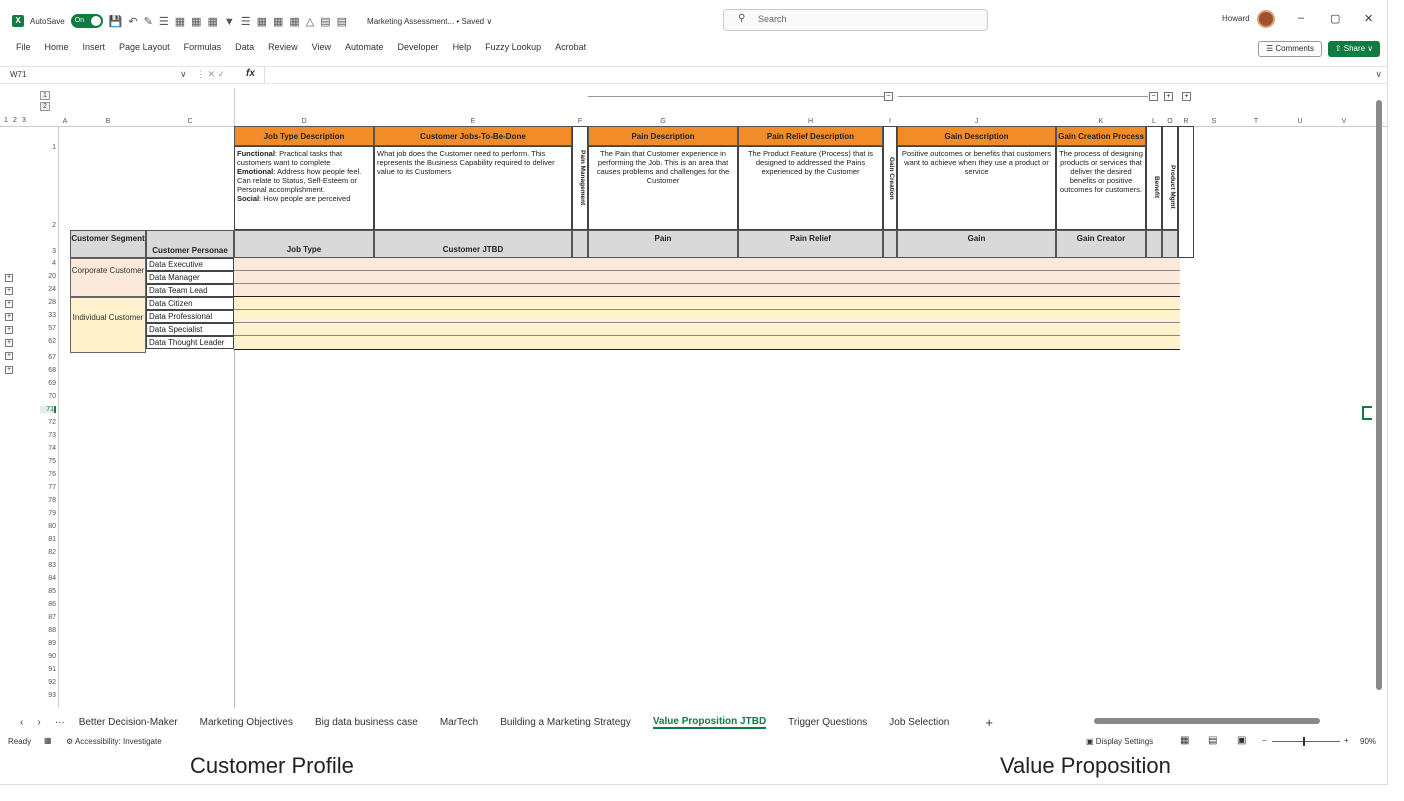 The image size is (1404, 801). Describe the element at coordinates (1378, 74) in the screenshot. I see `expand-formula-icon: ∨` at that location.